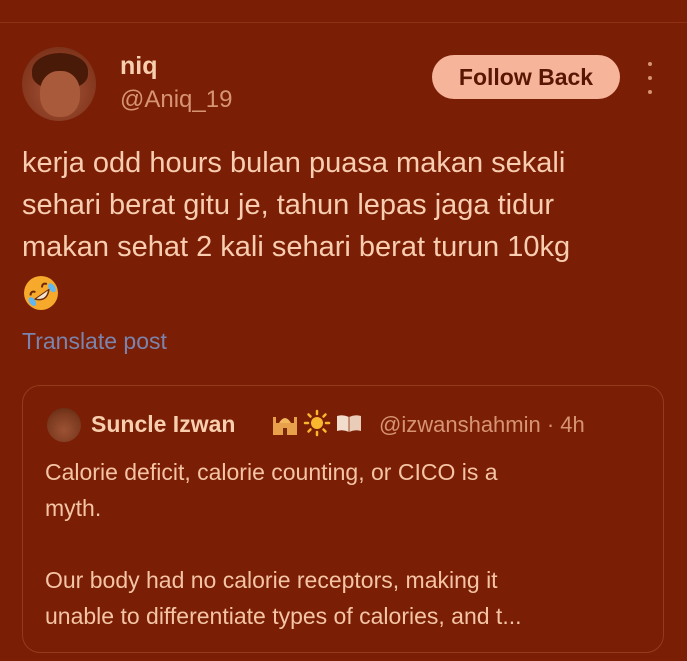 Image resolution: width=687 pixels, height=661 pixels. Describe the element at coordinates (285, 426) in the screenshot. I see `mosque-icon` at that location.